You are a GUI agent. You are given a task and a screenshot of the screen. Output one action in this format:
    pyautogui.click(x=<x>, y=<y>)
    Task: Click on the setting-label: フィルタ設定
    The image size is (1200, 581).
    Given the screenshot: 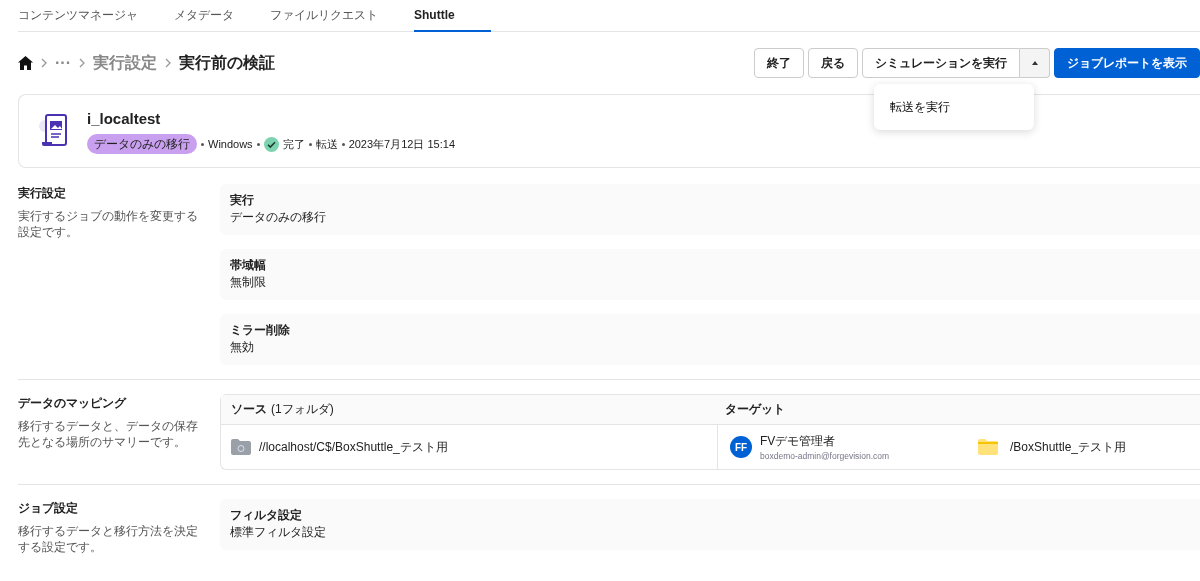 What is the action you would take?
    pyautogui.click(x=266, y=515)
    